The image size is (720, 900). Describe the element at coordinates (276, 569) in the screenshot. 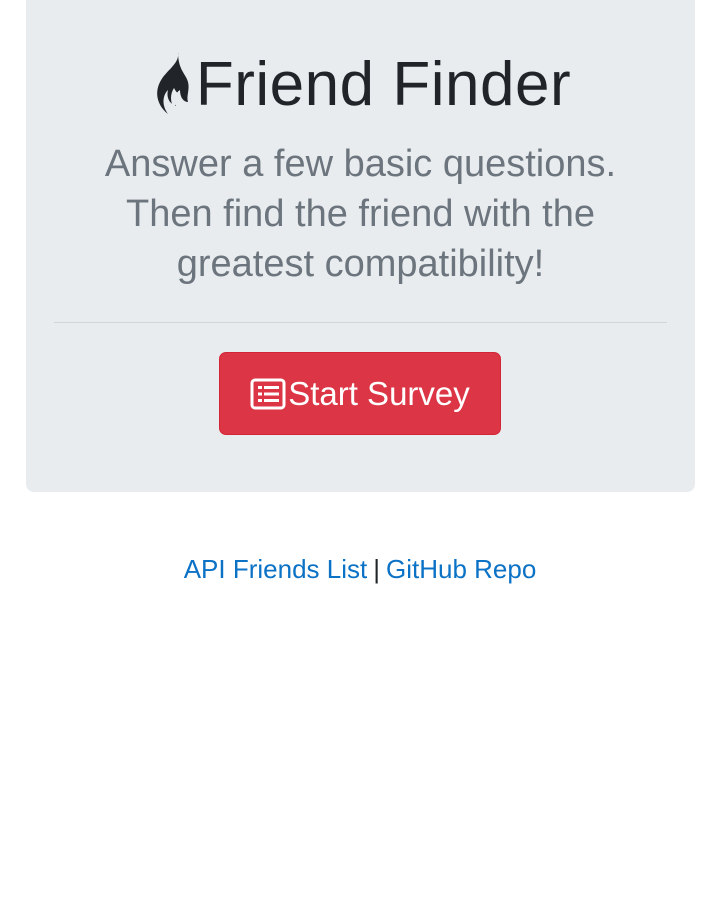

I see `api-friends-list-link: API Friends List` at that location.